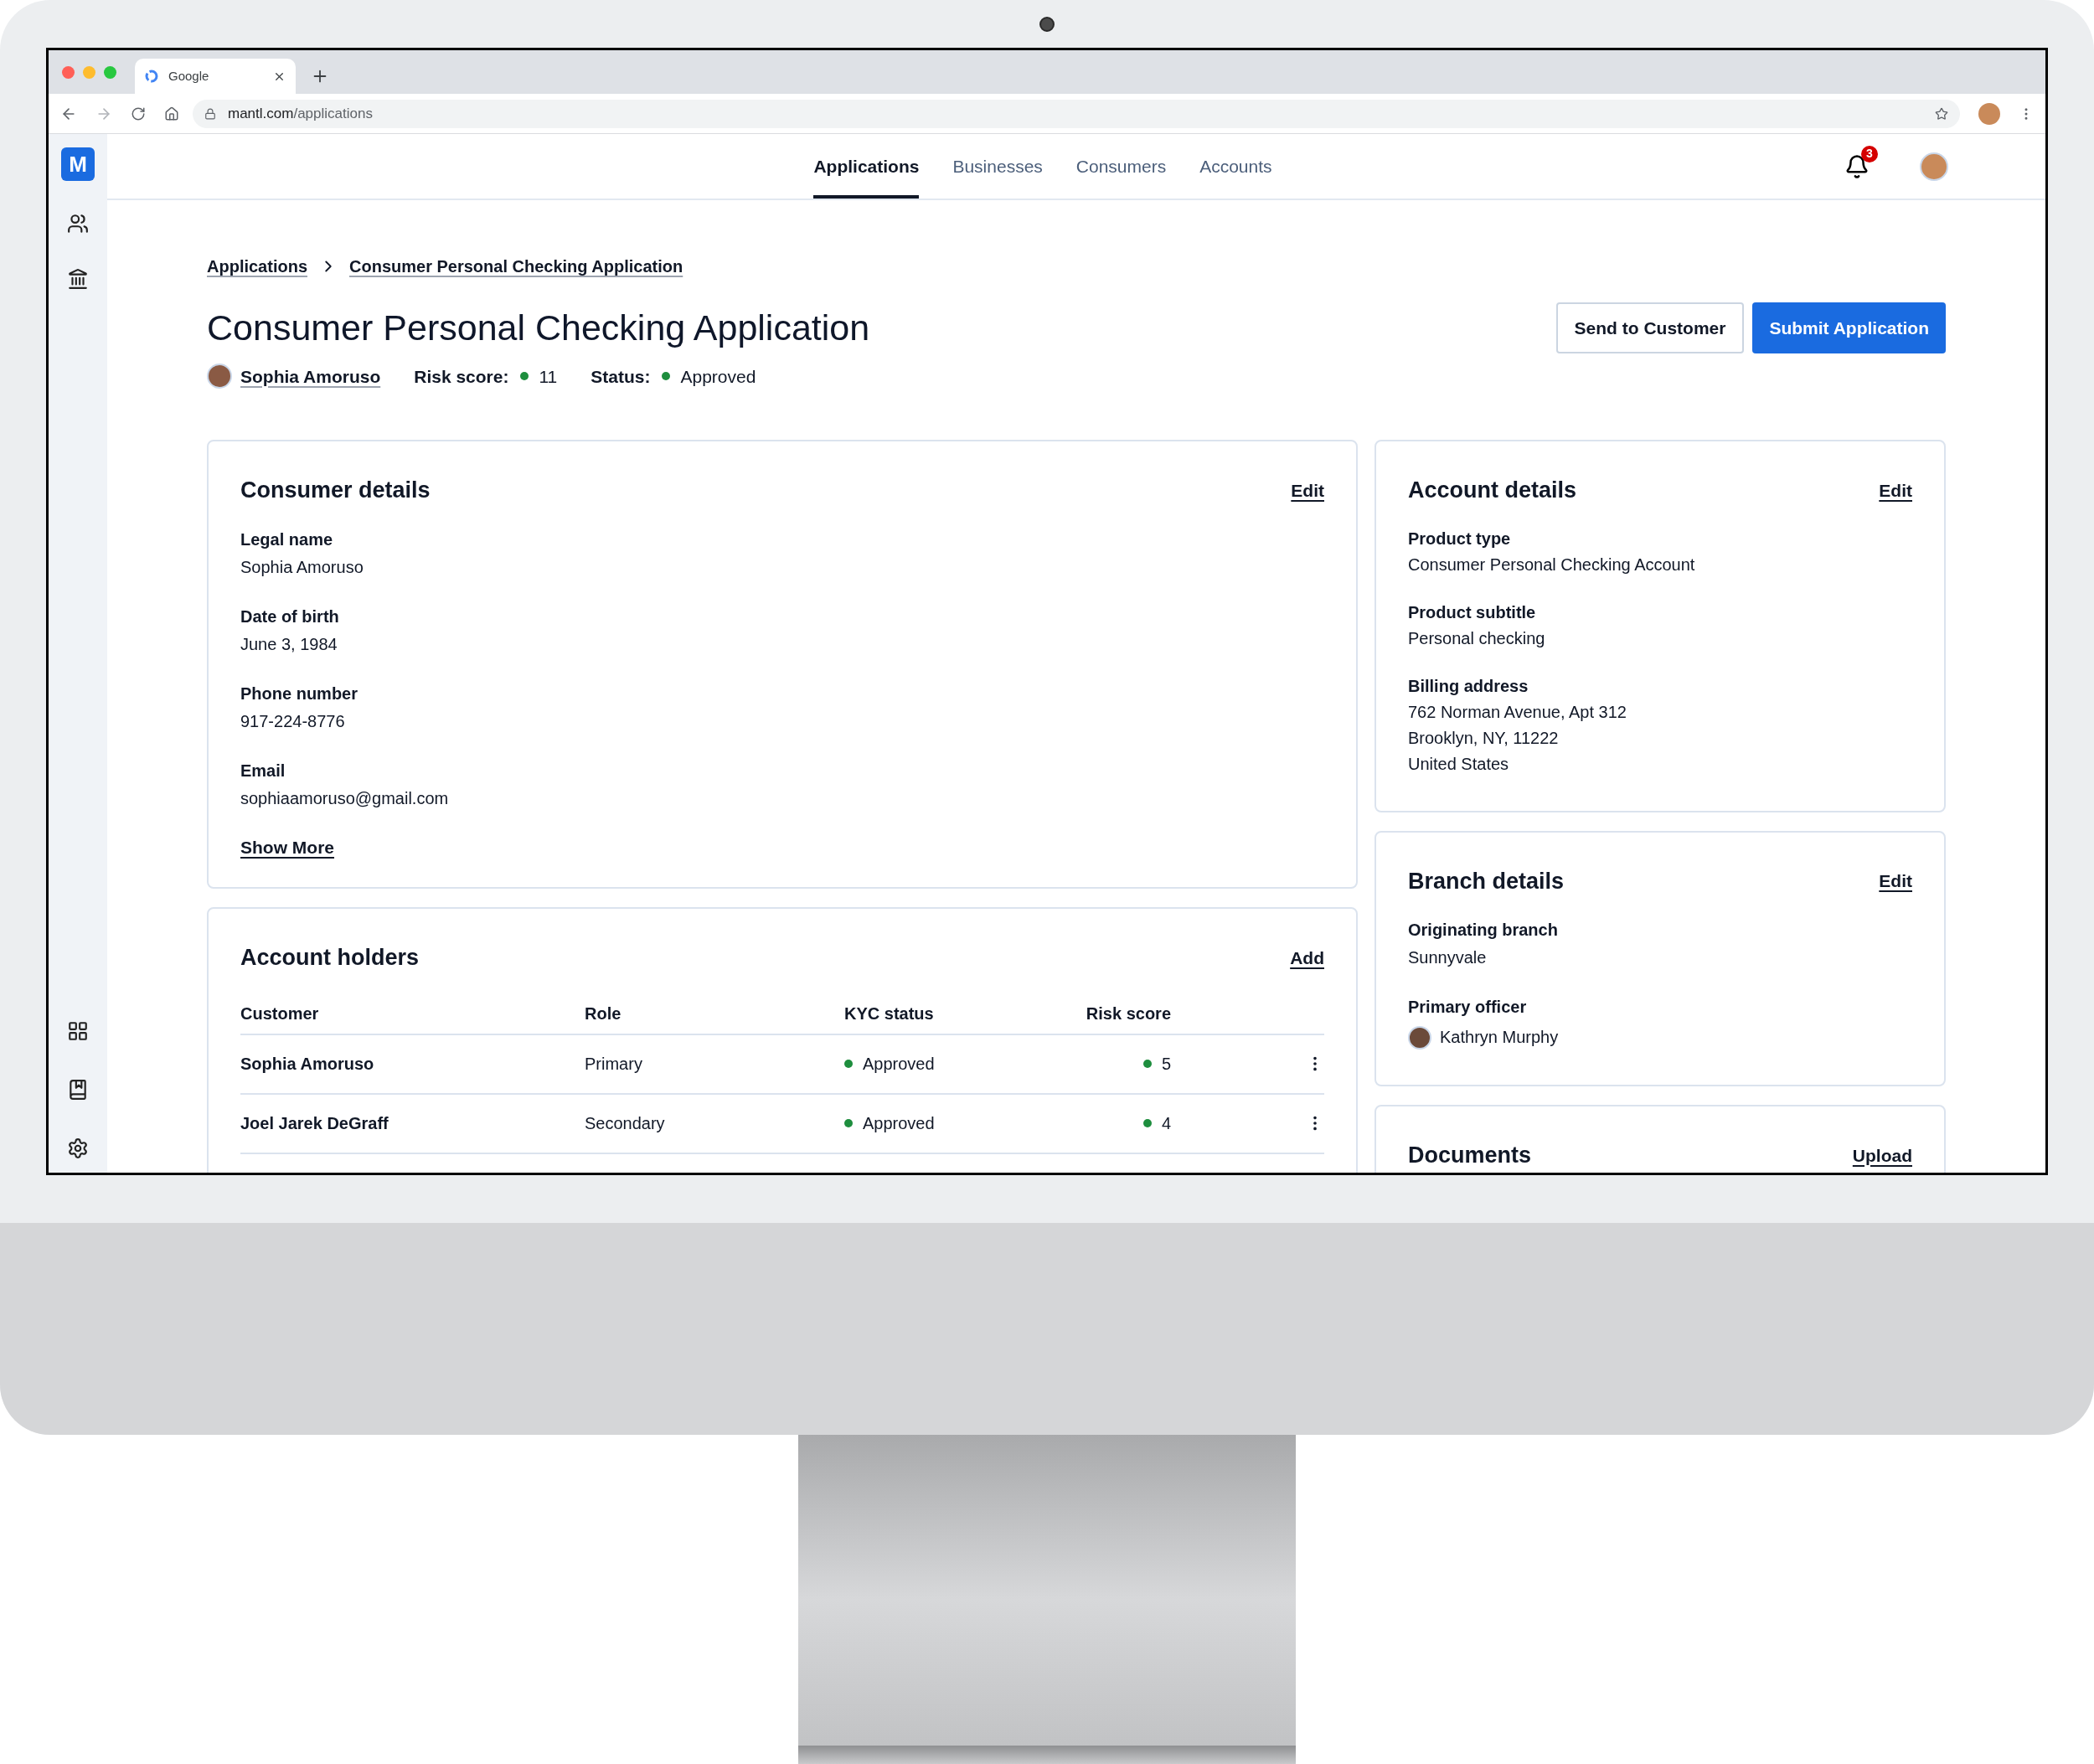  Describe the element at coordinates (614, 1064) in the screenshot. I see `table-cell-text: Primary` at that location.